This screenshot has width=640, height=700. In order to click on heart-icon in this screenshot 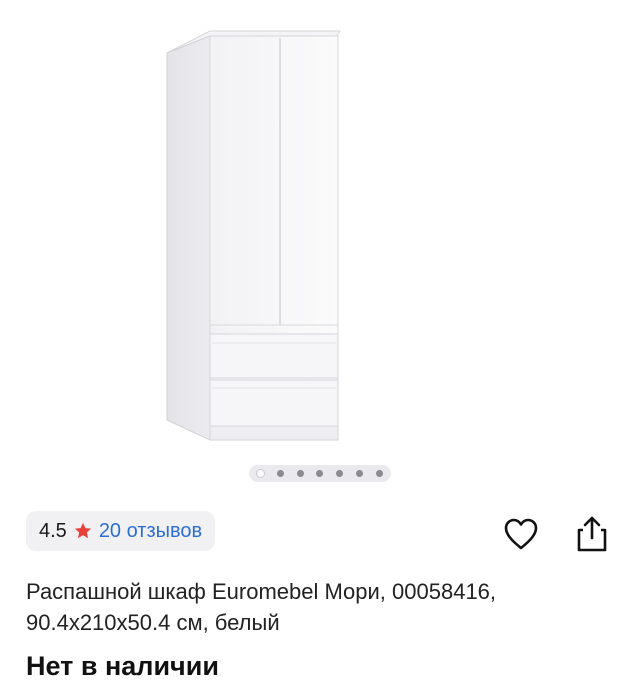, I will do `click(521, 534)`.